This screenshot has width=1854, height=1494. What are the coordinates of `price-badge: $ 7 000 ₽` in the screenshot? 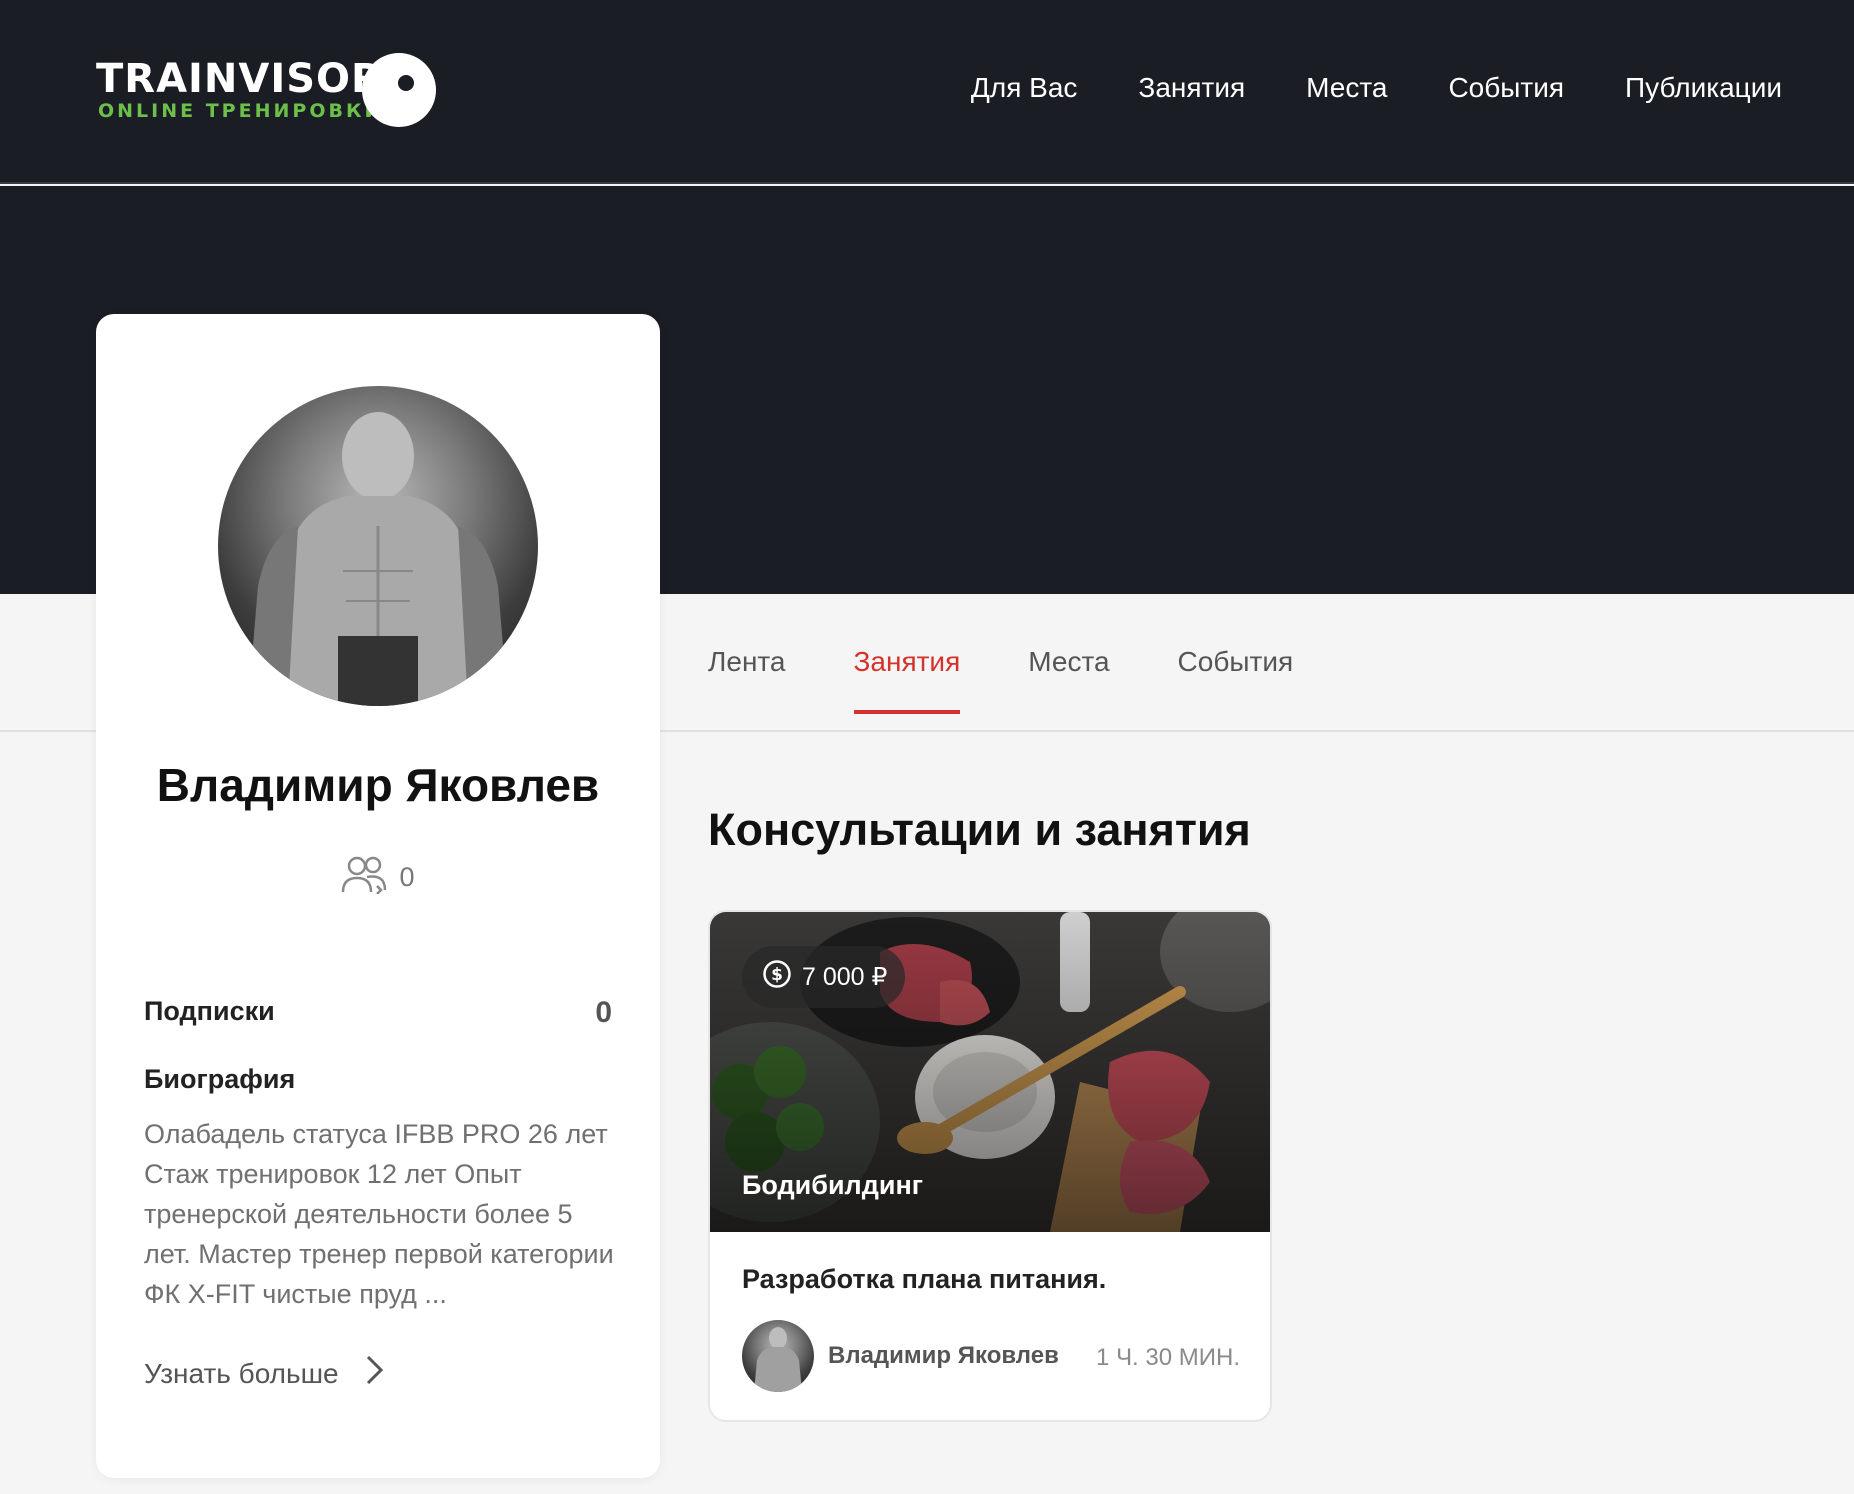 It's located at (824, 977).